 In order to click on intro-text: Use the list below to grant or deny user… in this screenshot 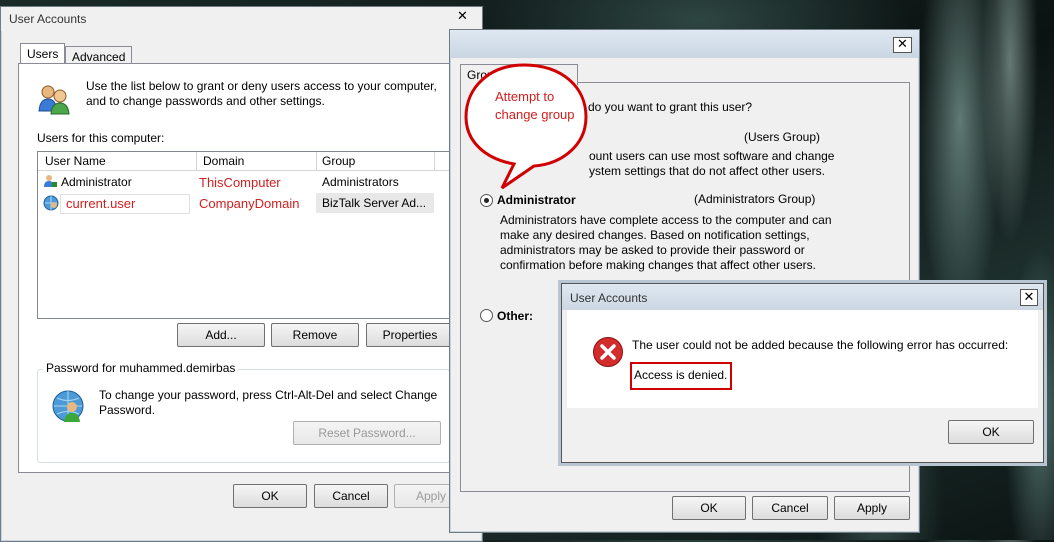, I will do `click(261, 93)`.